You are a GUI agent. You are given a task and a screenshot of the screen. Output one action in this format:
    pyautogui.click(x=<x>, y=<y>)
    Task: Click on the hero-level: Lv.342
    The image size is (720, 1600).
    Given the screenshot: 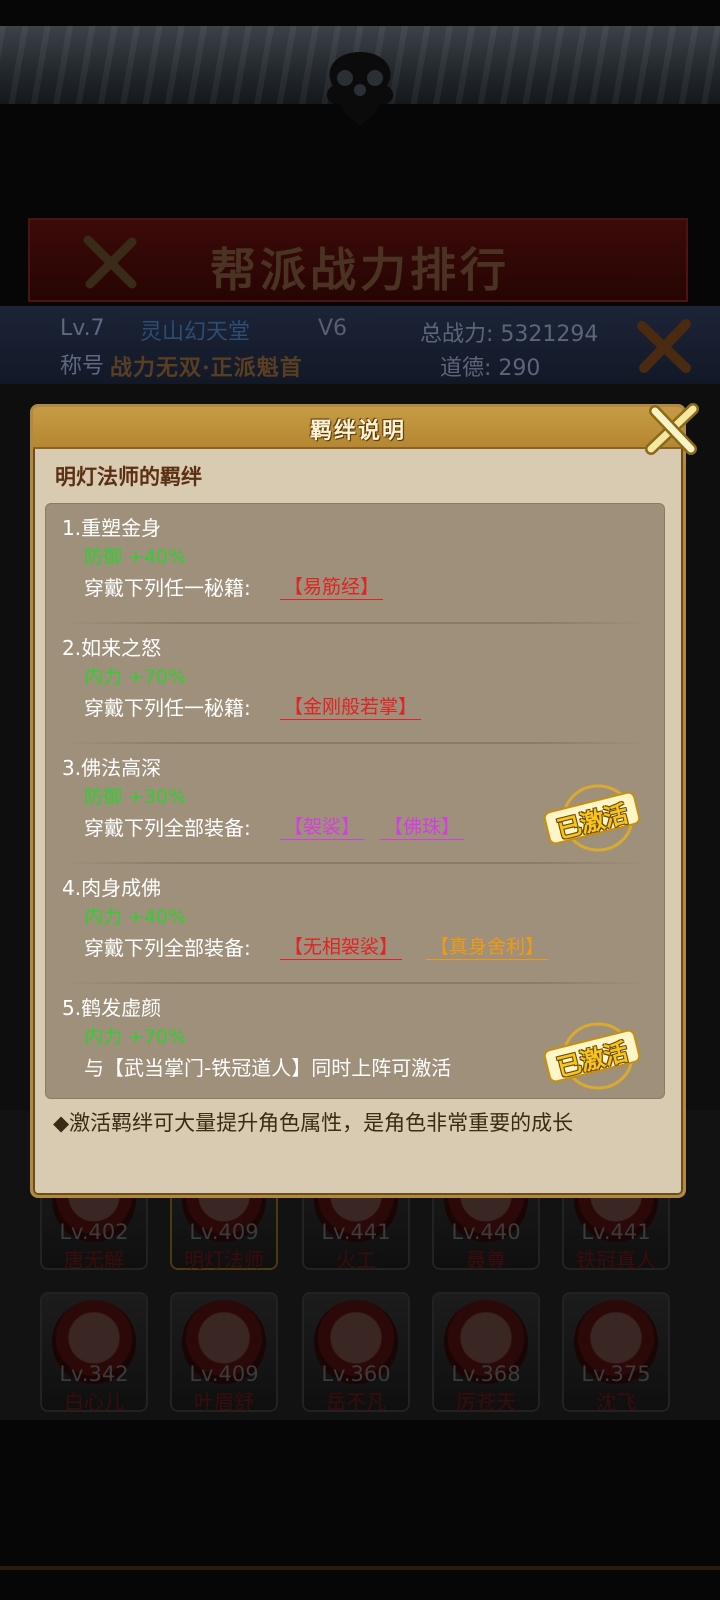 What is the action you would take?
    pyautogui.click(x=94, y=1374)
    